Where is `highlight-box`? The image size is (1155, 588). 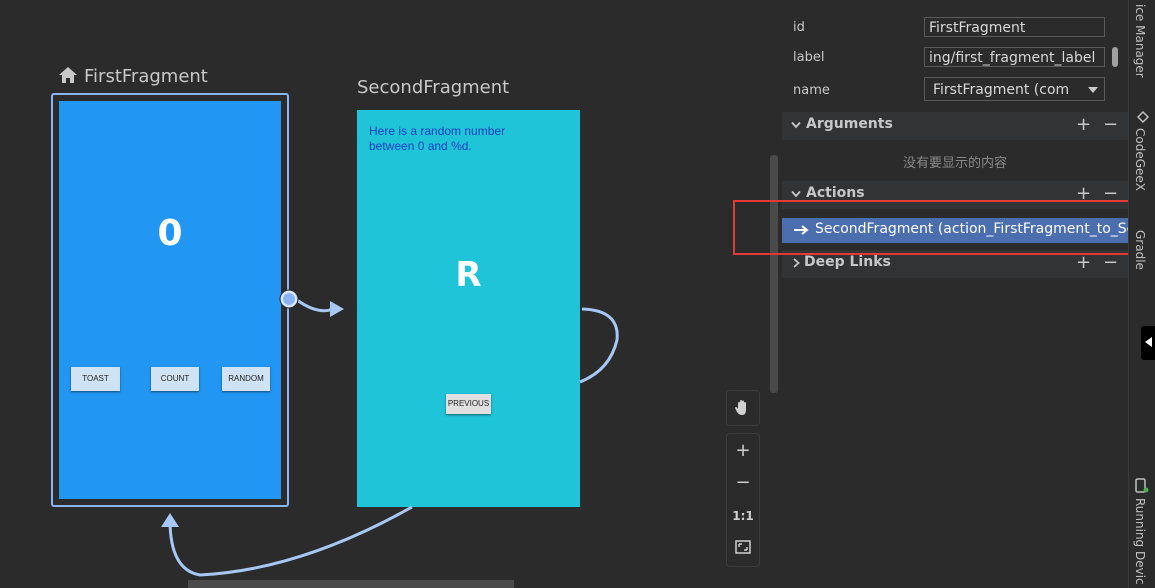
highlight-box is located at coordinates (944, 227).